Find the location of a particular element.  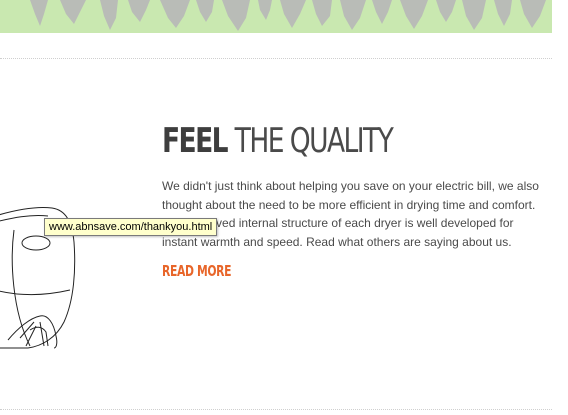

link-url-tooltip: www.abnsave.com/thankyou.html is located at coordinates (131, 227).